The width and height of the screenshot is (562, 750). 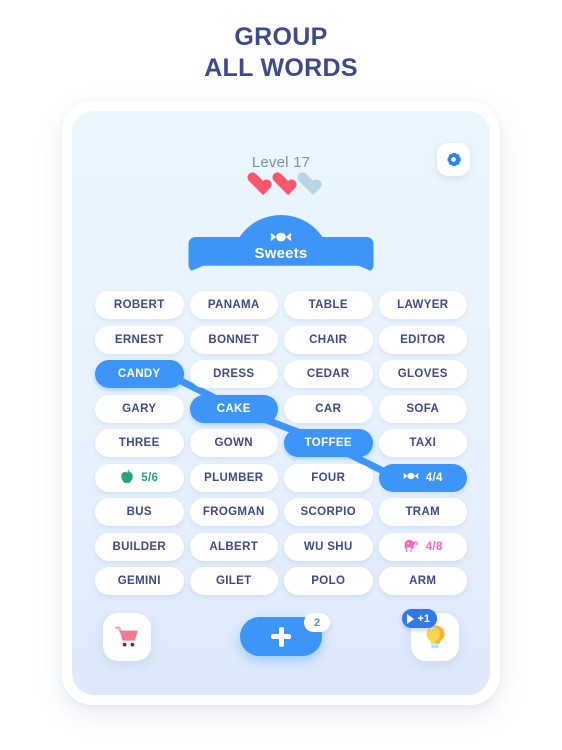 What do you see at coordinates (422, 374) in the screenshot?
I see `word-chip-gloves: GLOVES` at bounding box center [422, 374].